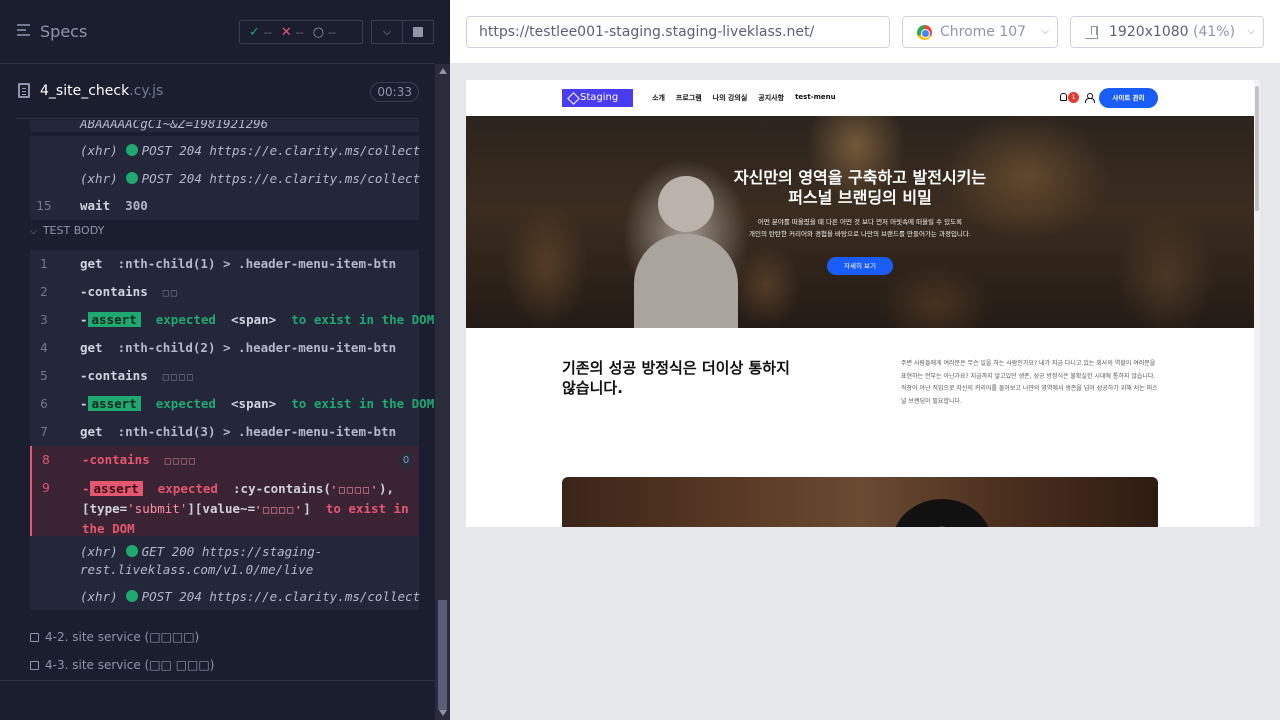 This screenshot has height=720, width=1280. I want to click on hero-figure-body, so click(686, 281).